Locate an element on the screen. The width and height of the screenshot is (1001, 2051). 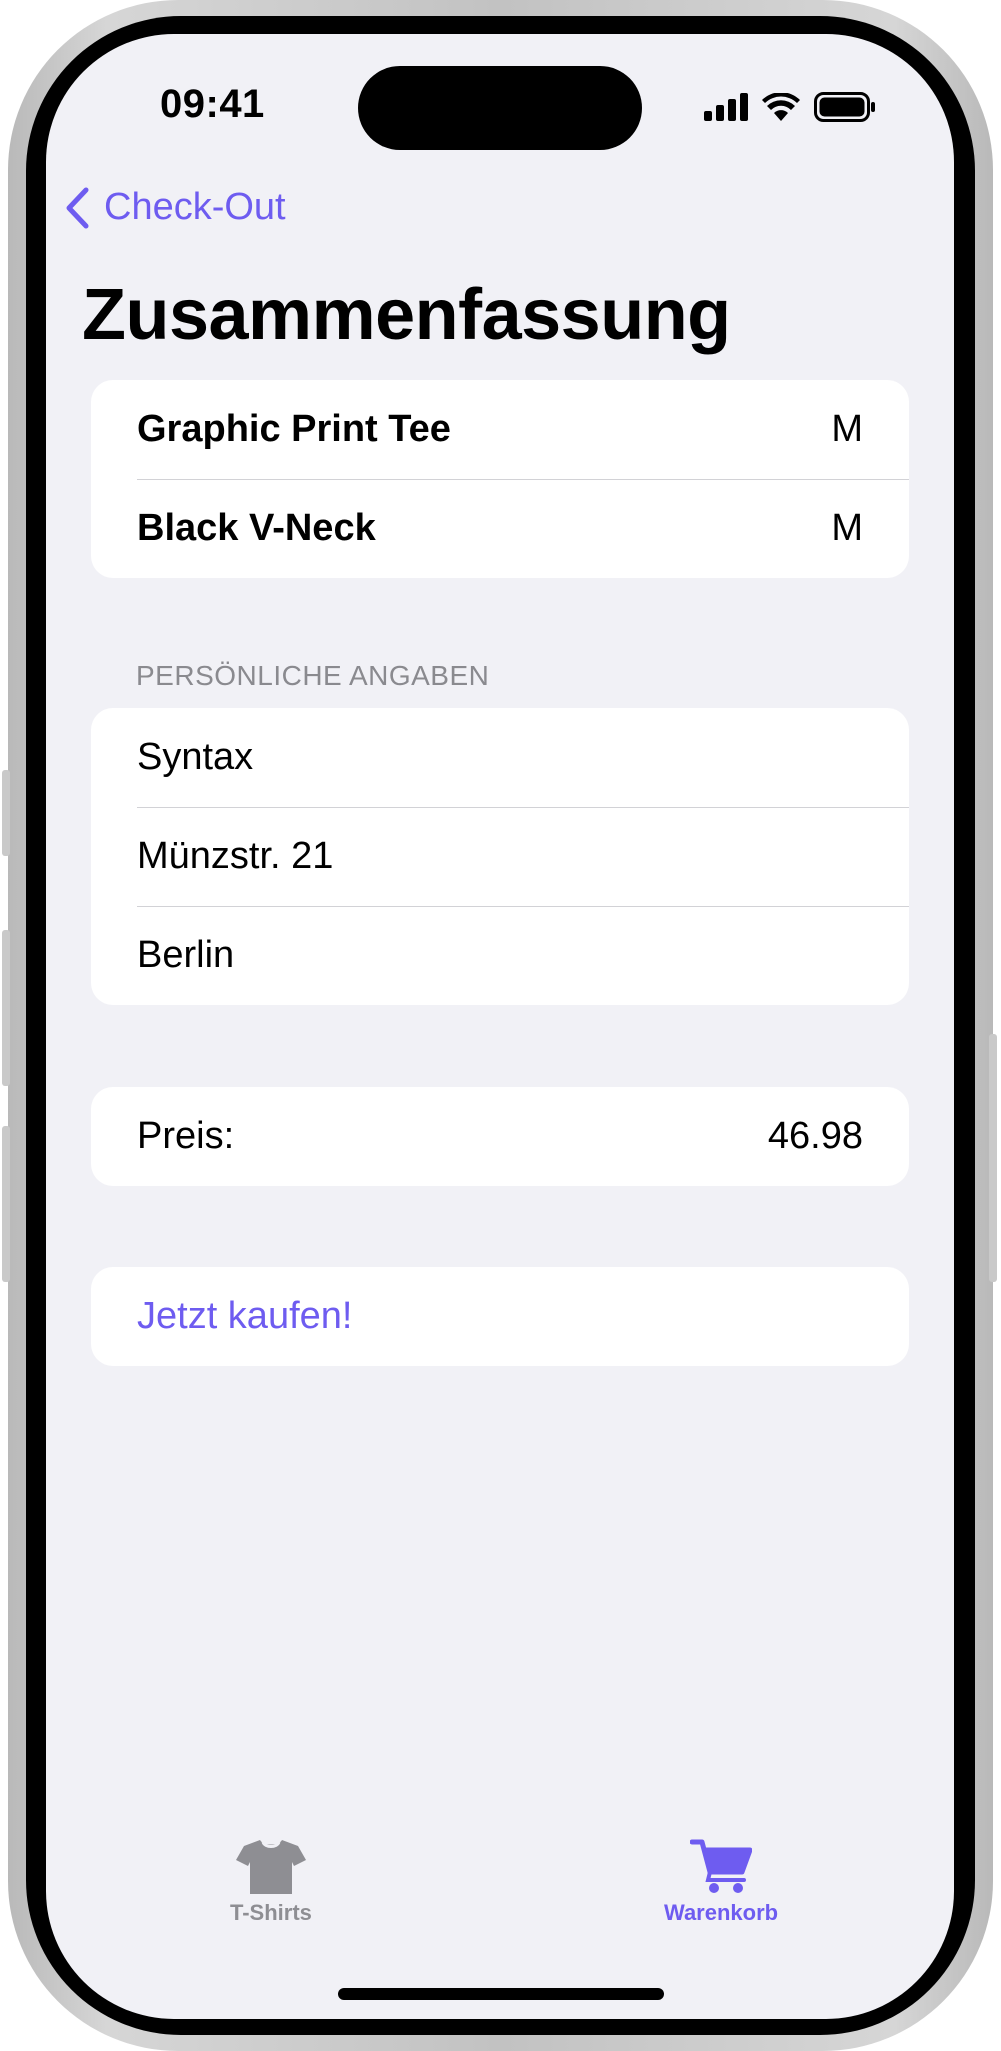
price-value: 46.98 is located at coordinates (815, 1136).